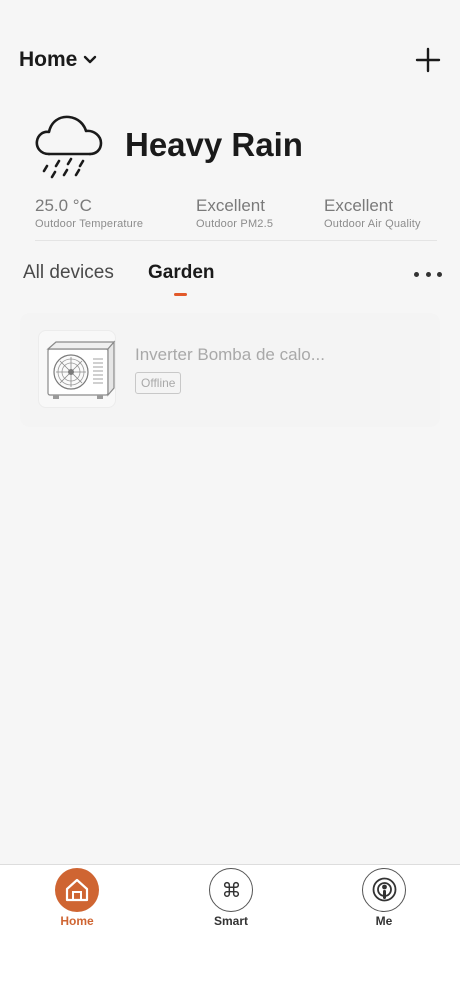  Describe the element at coordinates (235, 224) in the screenshot. I see `metric-label: Outdoor PM2.5` at that location.